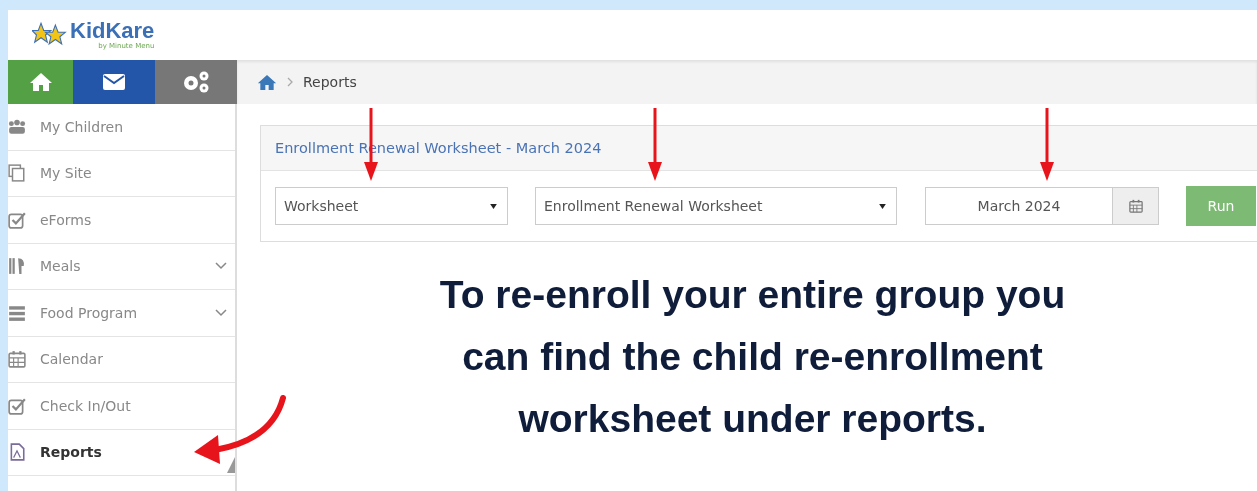 Image resolution: width=1257 pixels, height=491 pixels. I want to click on home-button, so click(40, 82).